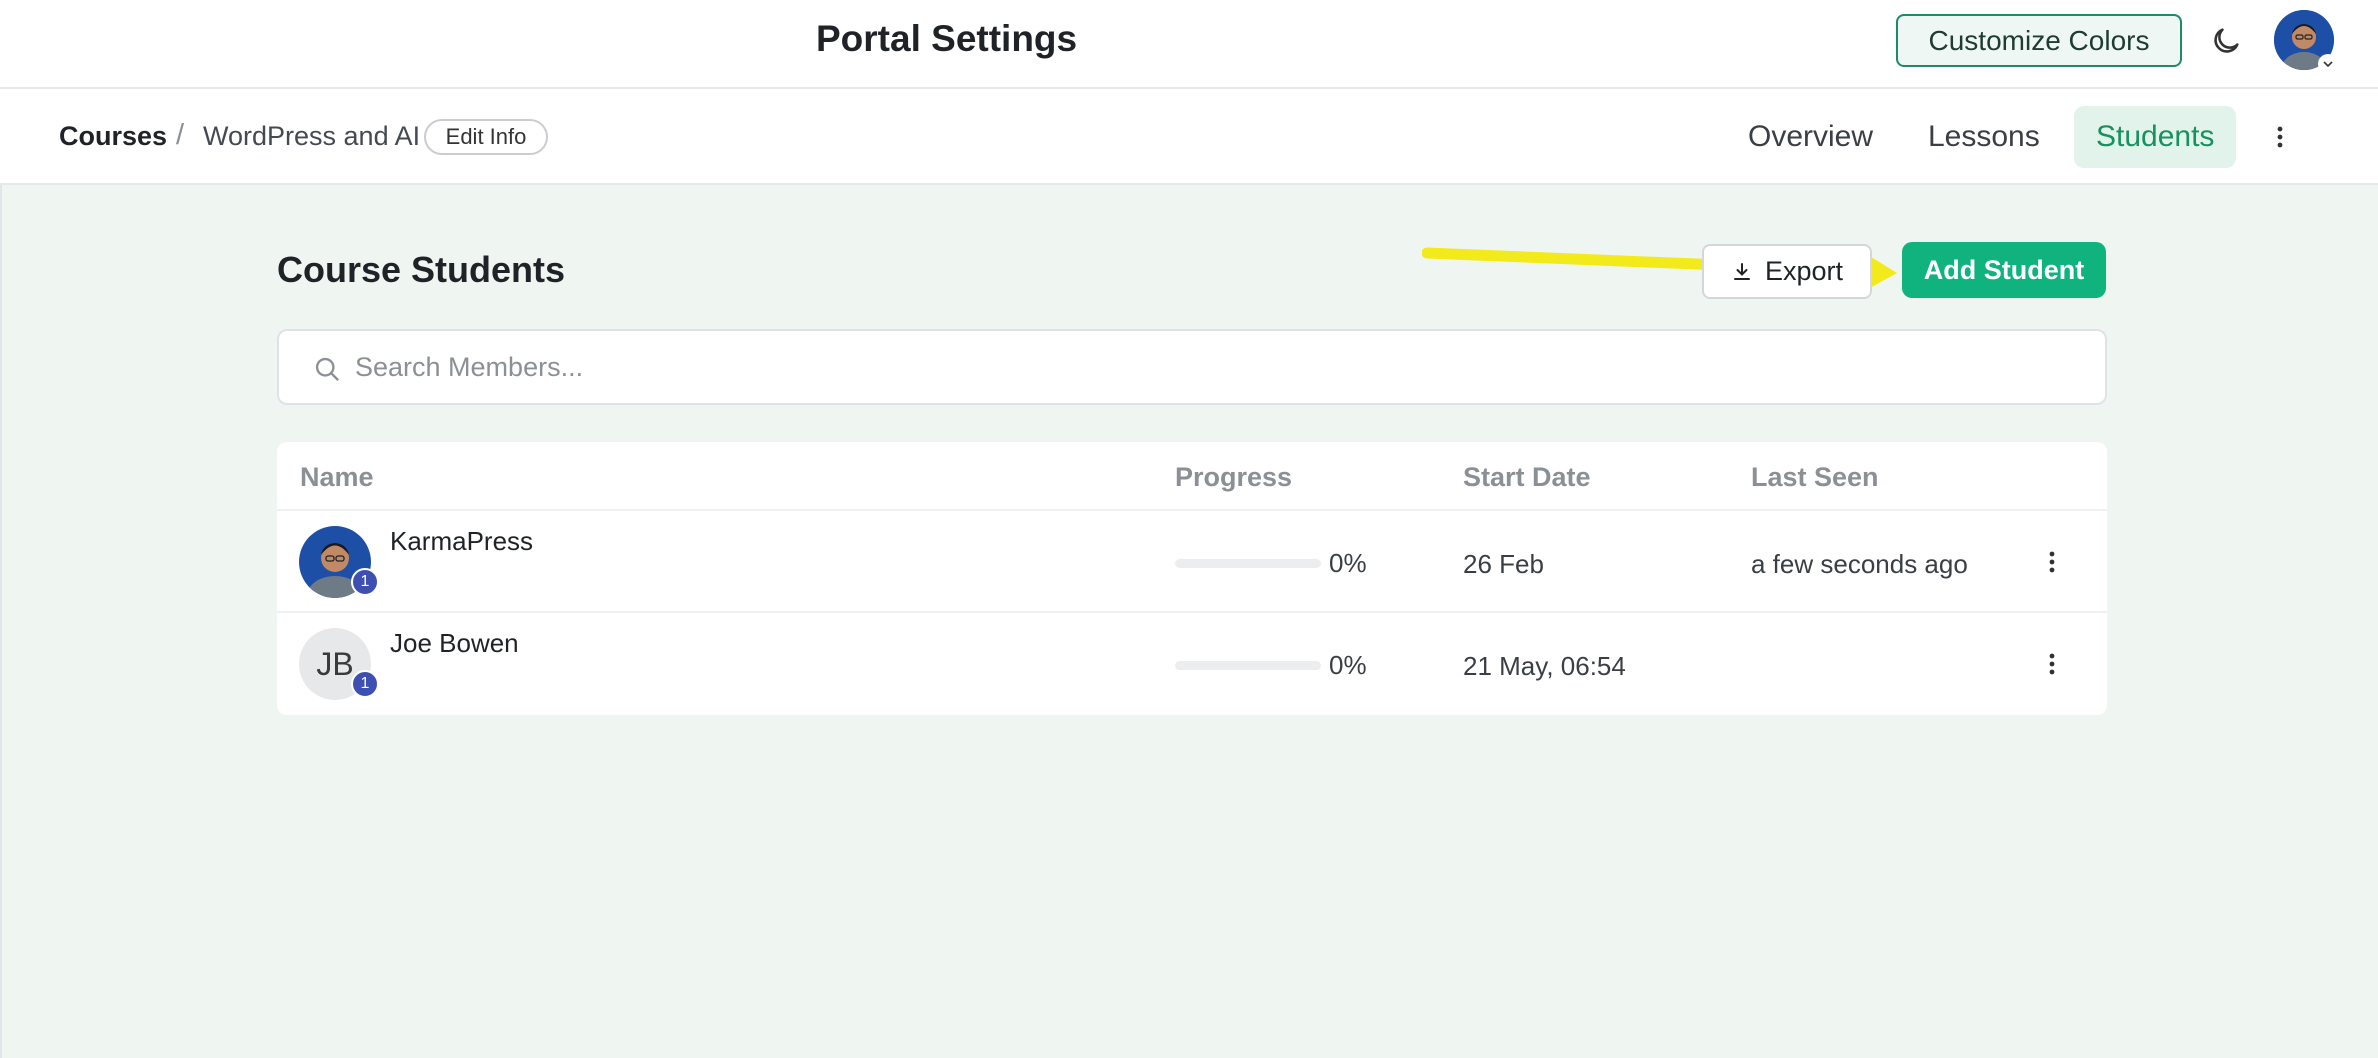 Image resolution: width=2378 pixels, height=1058 pixels. What do you see at coordinates (421, 269) in the screenshot?
I see `section-title: Course Students` at bounding box center [421, 269].